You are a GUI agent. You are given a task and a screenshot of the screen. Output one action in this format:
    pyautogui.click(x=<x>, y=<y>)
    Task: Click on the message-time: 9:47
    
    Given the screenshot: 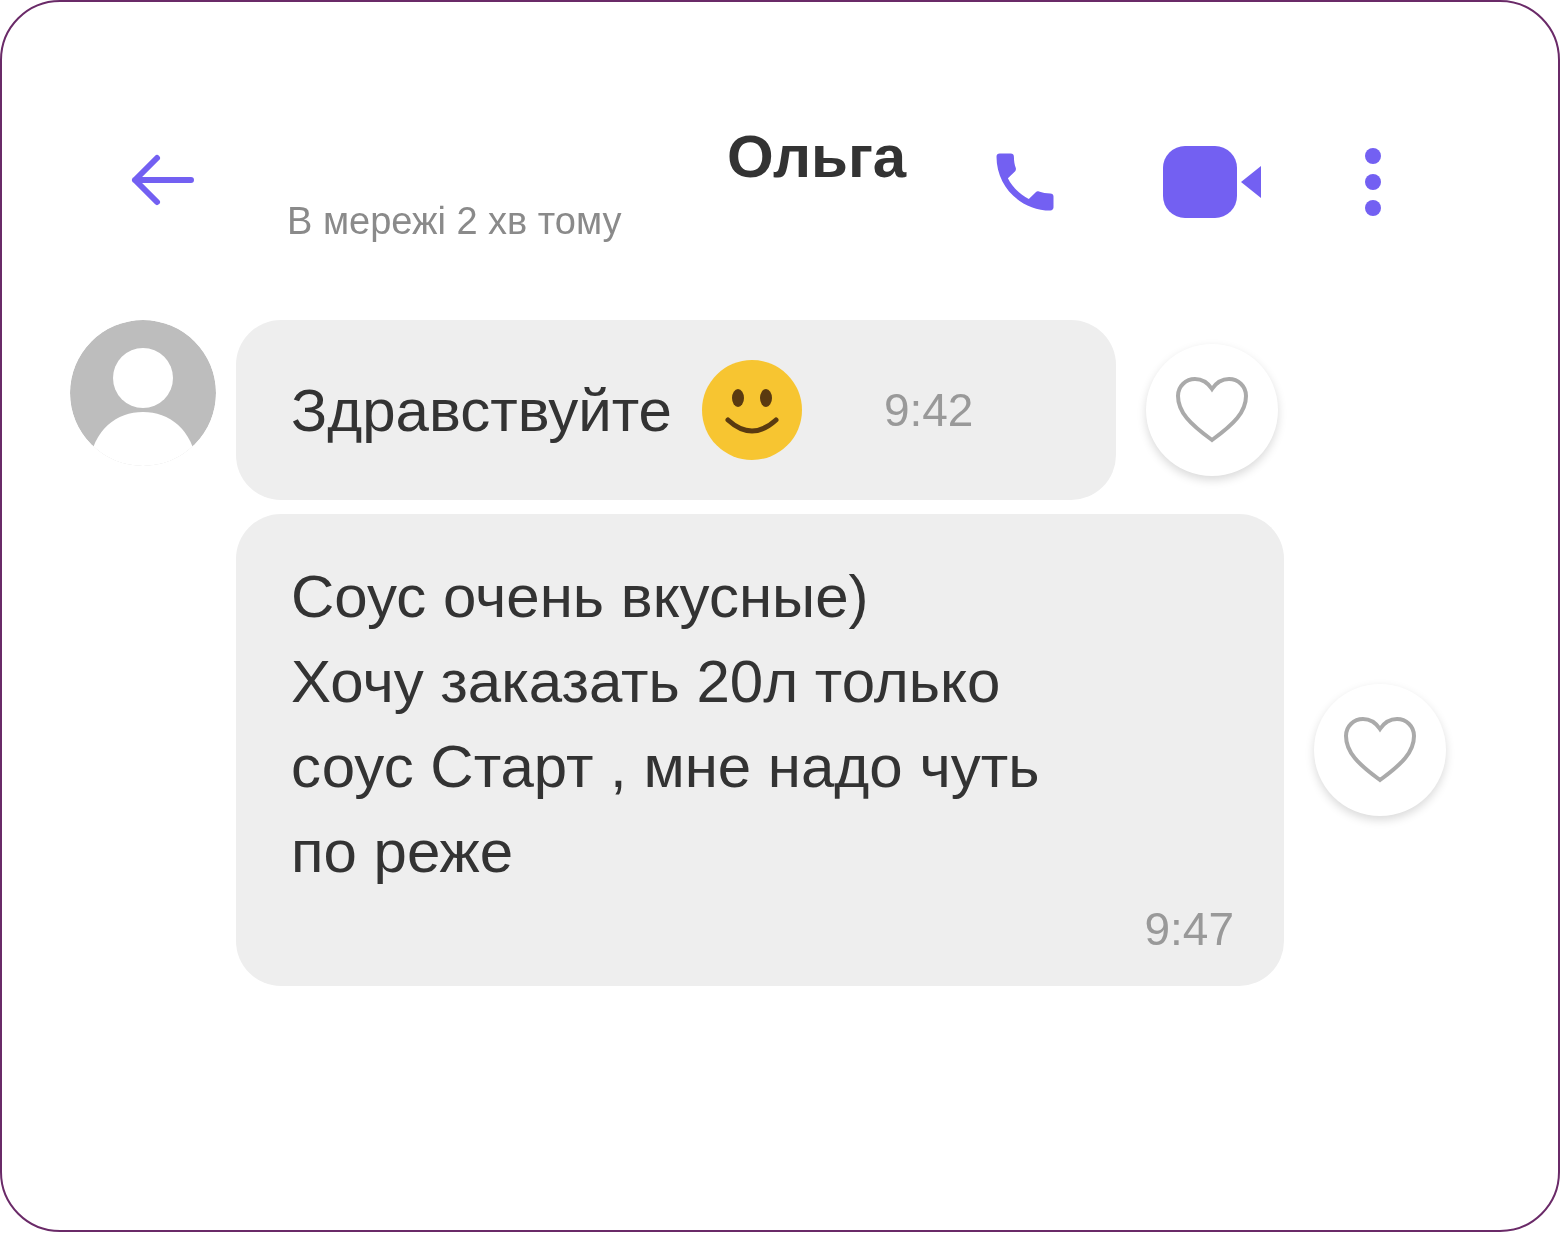 What is the action you would take?
    pyautogui.click(x=1188, y=929)
    